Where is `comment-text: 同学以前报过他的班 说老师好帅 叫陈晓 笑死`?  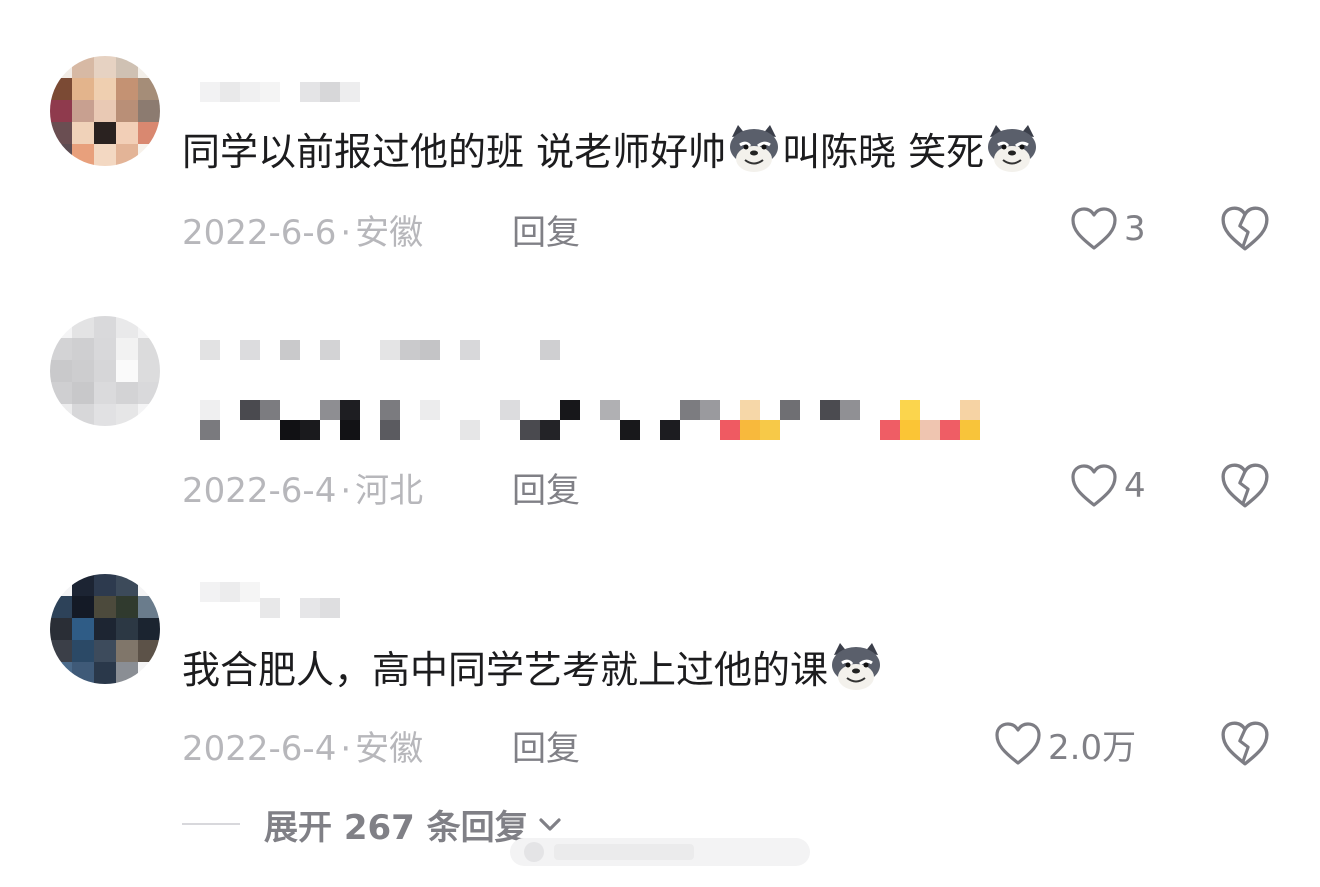
comment-text: 同学以前报过他的班 说老师好帅 叫陈晓 笑死 is located at coordinates (611, 152).